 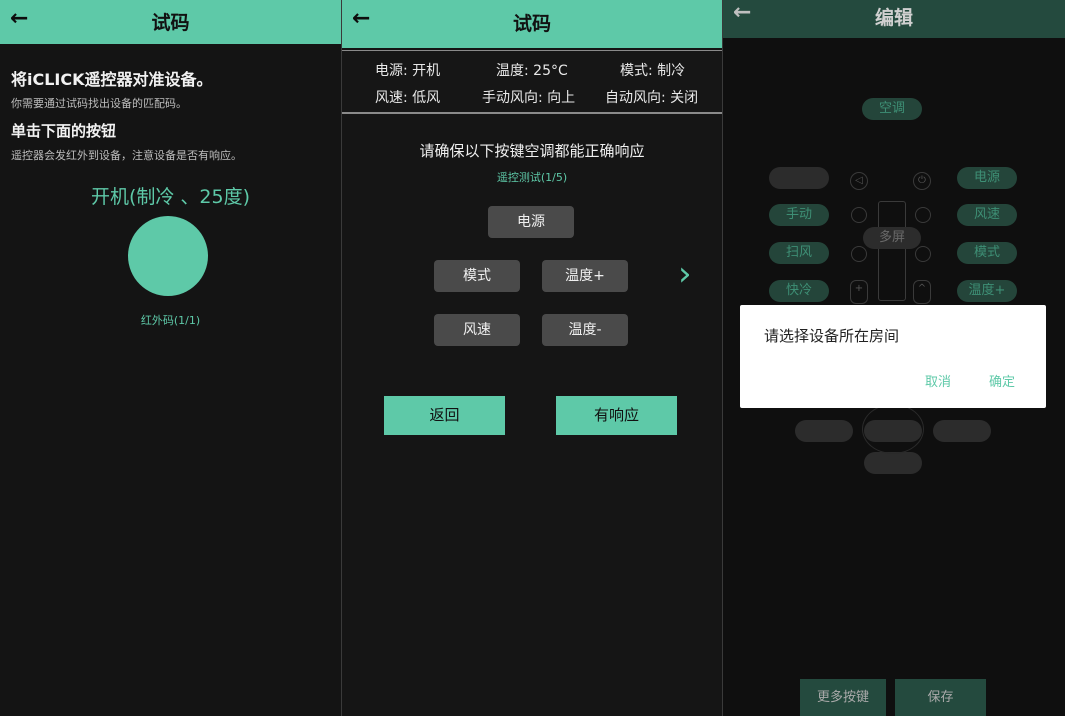 What do you see at coordinates (987, 291) in the screenshot?
I see `temp-up-button: 温度+` at bounding box center [987, 291].